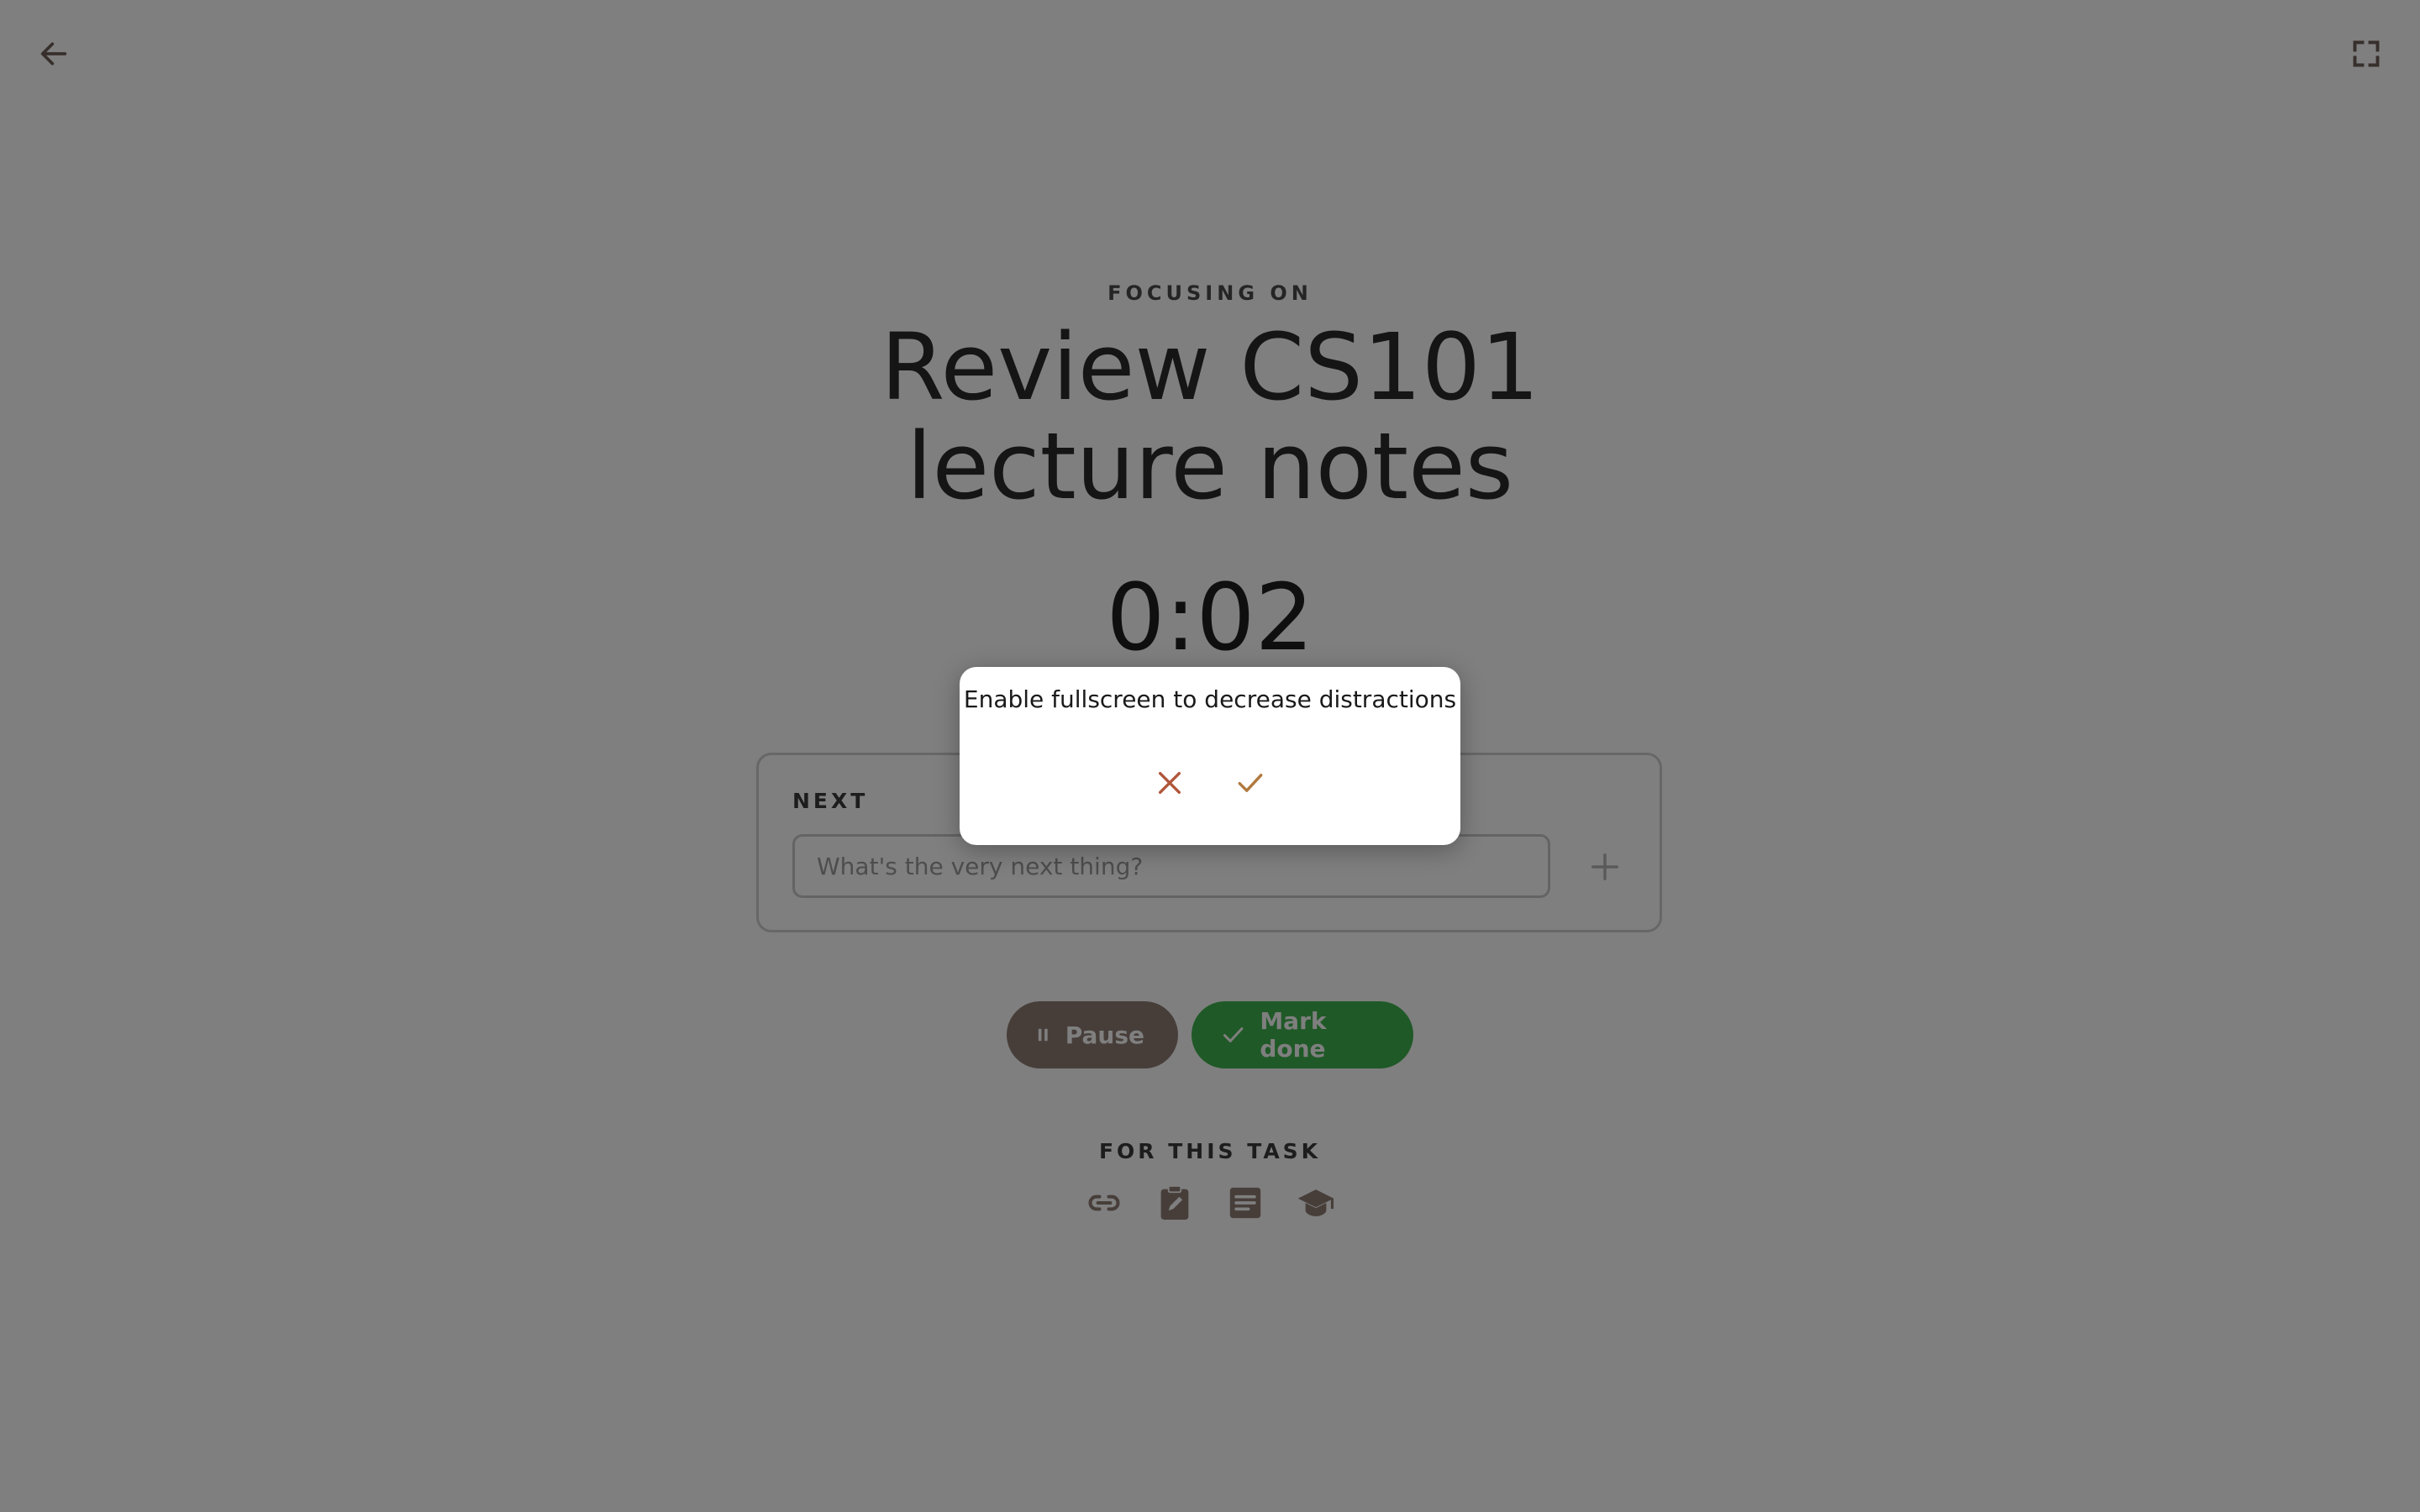 The width and height of the screenshot is (2420, 1512). I want to click on dismiss-fullscreen-button, so click(1169, 782).